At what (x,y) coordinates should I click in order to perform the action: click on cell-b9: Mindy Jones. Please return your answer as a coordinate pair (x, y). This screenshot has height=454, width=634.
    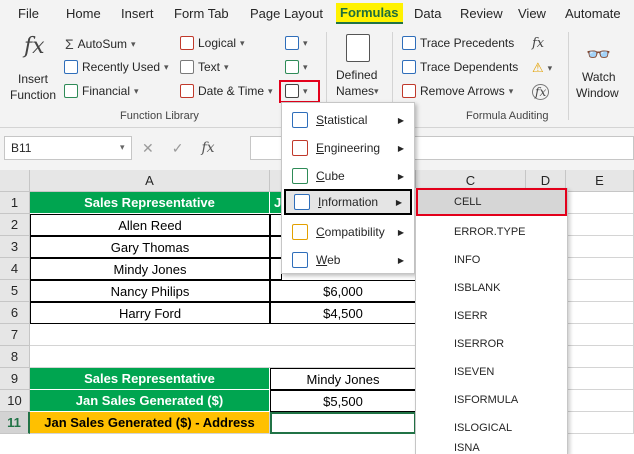
    Looking at the image, I should click on (343, 379).